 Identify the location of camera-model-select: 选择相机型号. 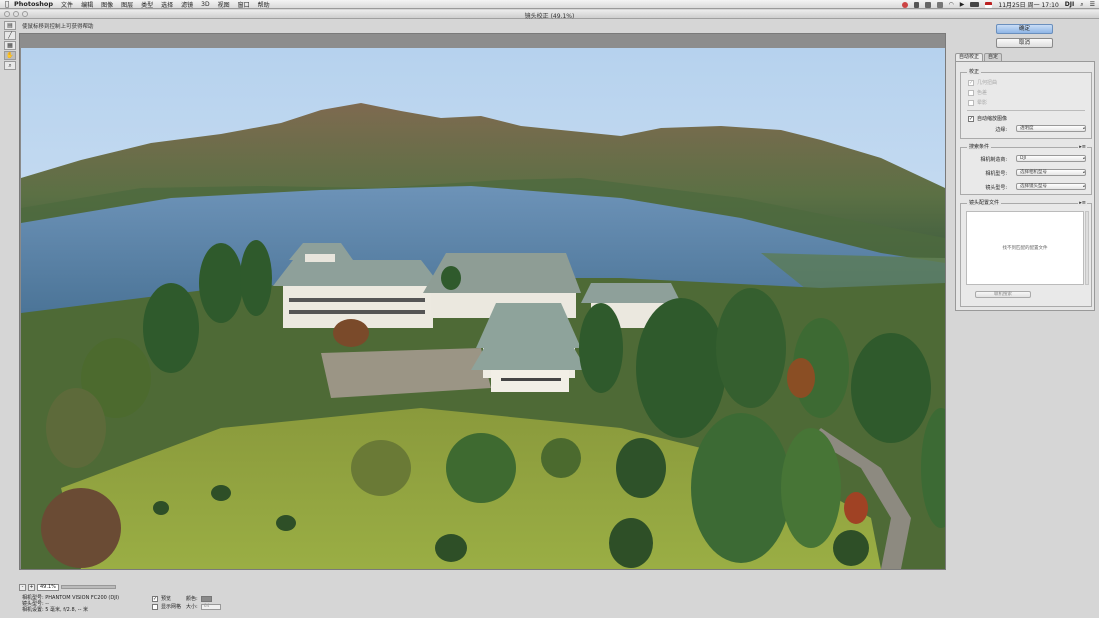
(1051, 172).